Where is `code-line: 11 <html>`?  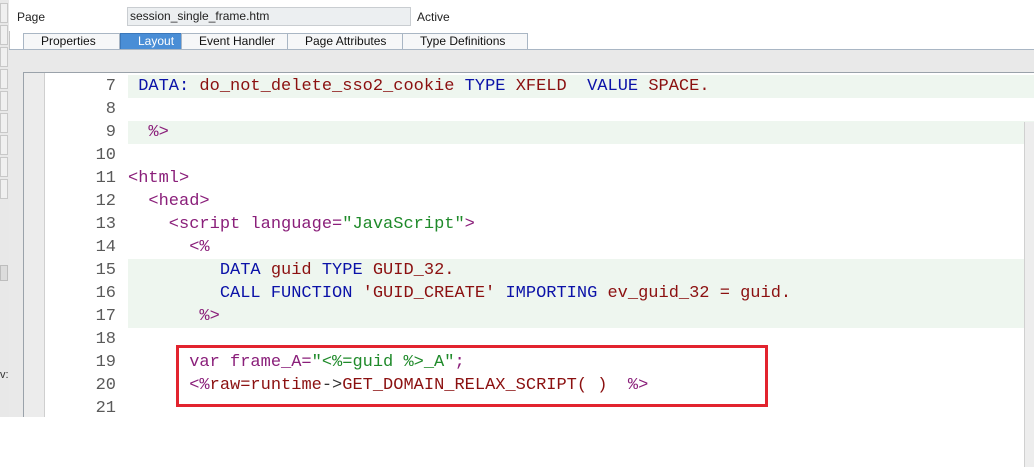 code-line: 11 <html> is located at coordinates (529, 178).